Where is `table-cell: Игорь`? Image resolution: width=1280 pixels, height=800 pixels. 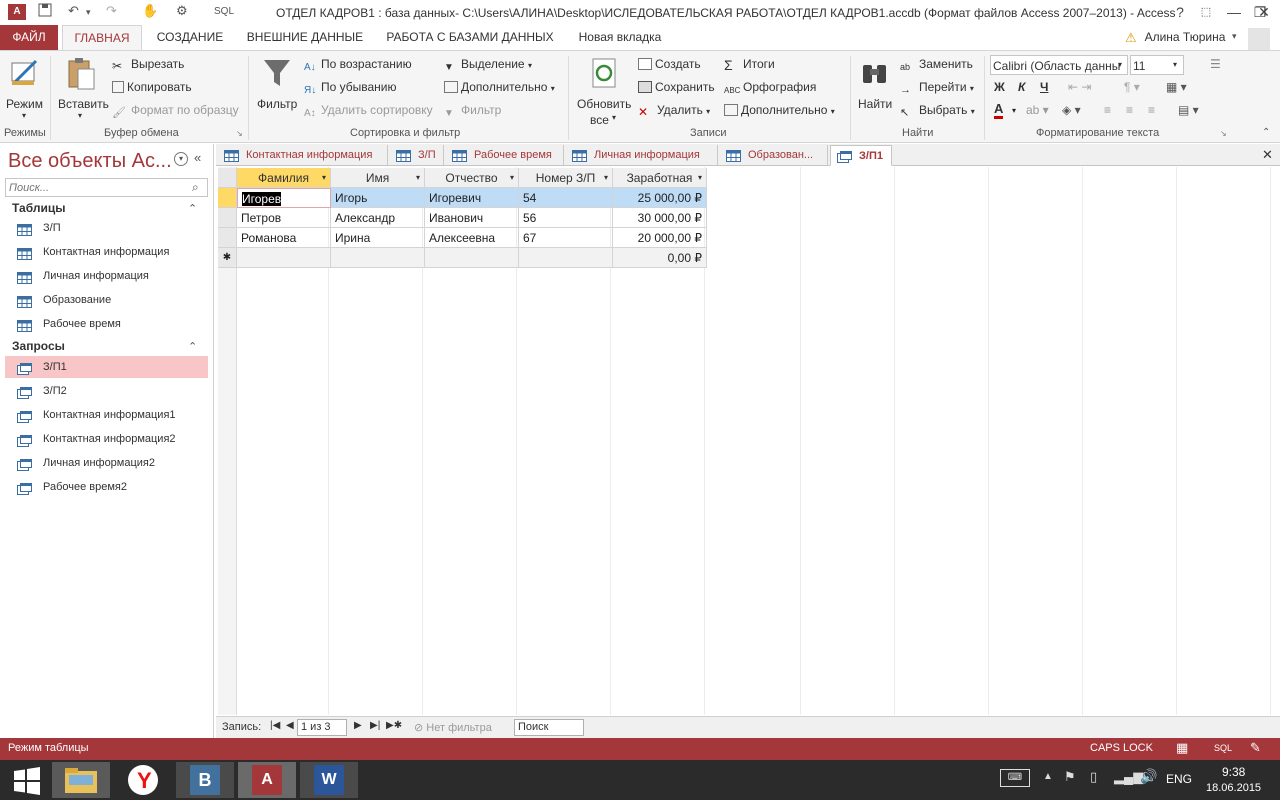
table-cell: Игорь is located at coordinates (378, 198).